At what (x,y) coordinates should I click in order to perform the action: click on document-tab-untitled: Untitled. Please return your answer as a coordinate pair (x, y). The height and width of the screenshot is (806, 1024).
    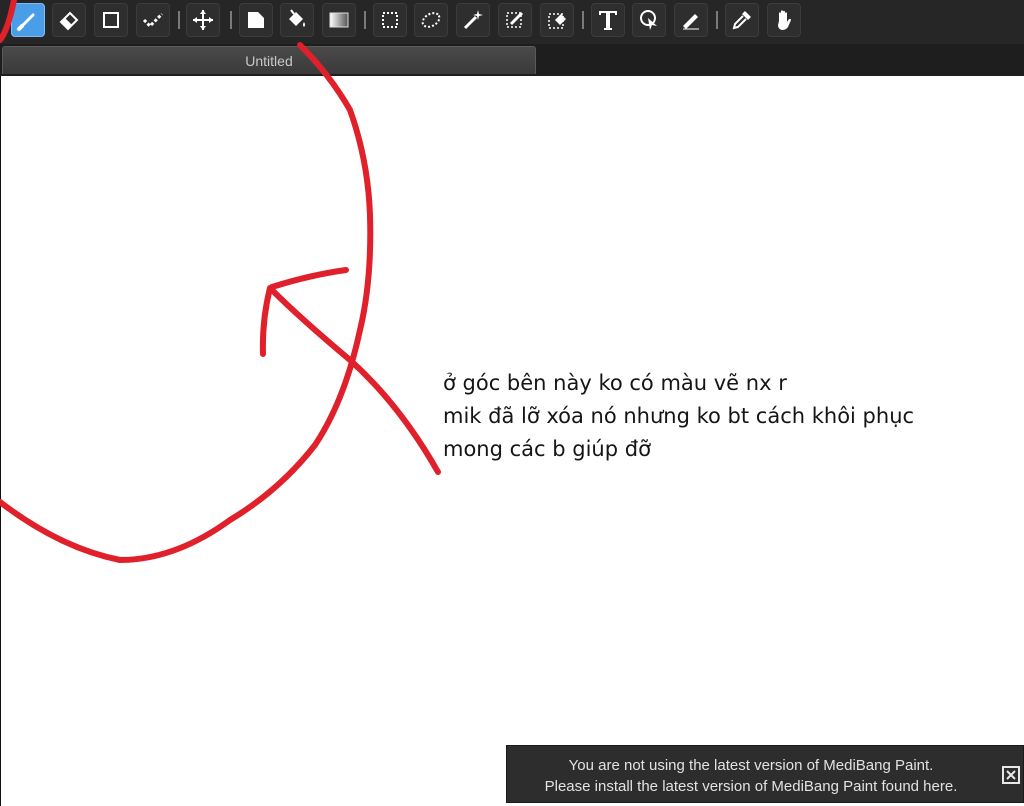
    Looking at the image, I should click on (269, 60).